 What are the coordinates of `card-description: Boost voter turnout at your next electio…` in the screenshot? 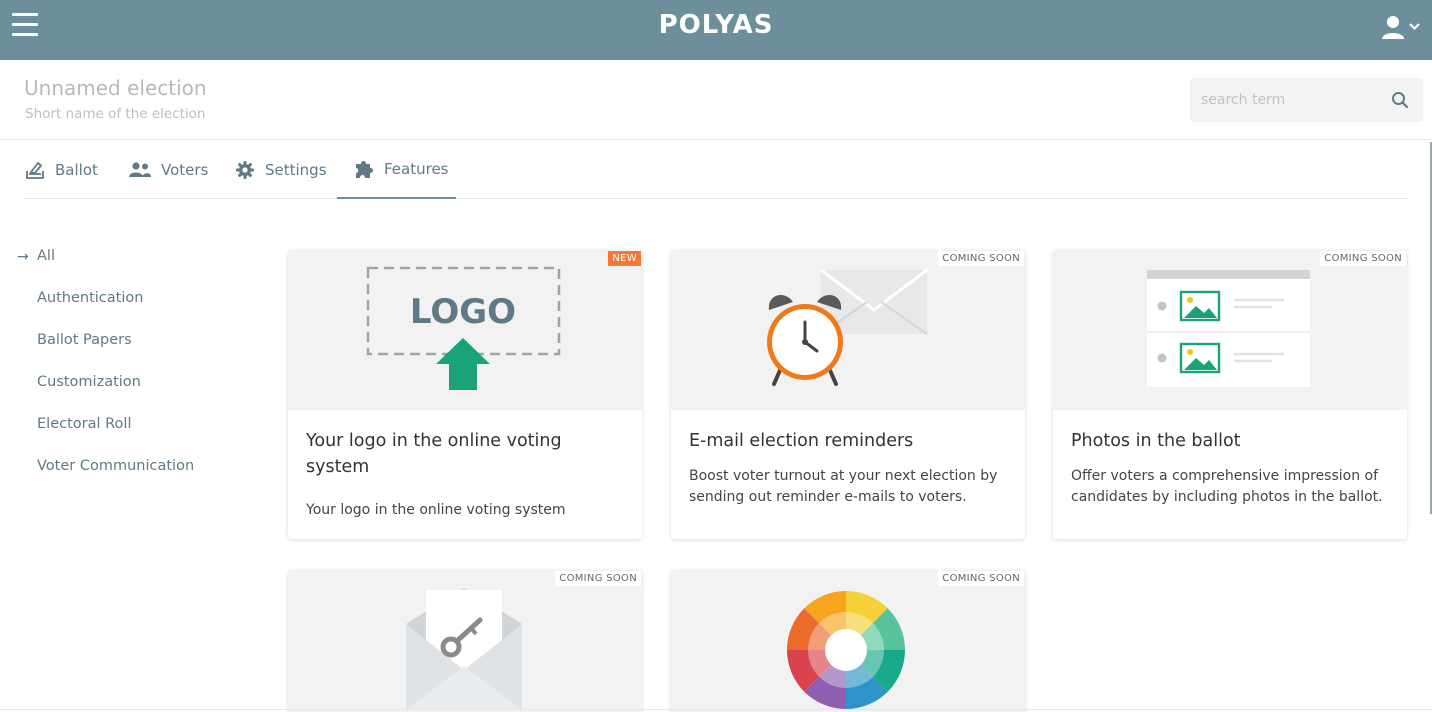 It's located at (843, 486).